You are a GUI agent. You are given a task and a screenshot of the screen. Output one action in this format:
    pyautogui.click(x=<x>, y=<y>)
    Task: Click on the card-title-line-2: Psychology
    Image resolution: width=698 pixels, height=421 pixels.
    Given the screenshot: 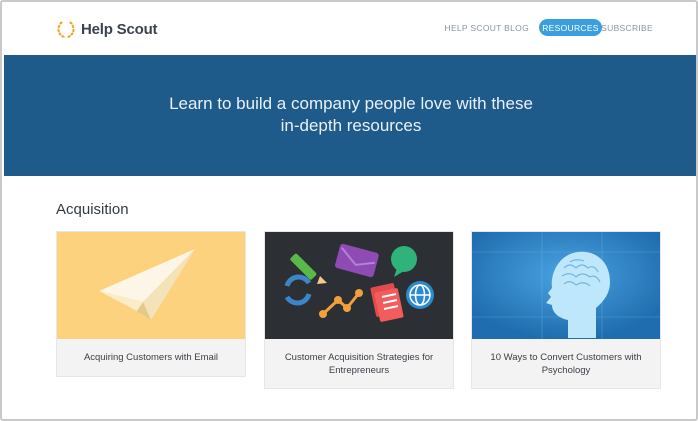 What is the action you would take?
    pyautogui.click(x=566, y=370)
    